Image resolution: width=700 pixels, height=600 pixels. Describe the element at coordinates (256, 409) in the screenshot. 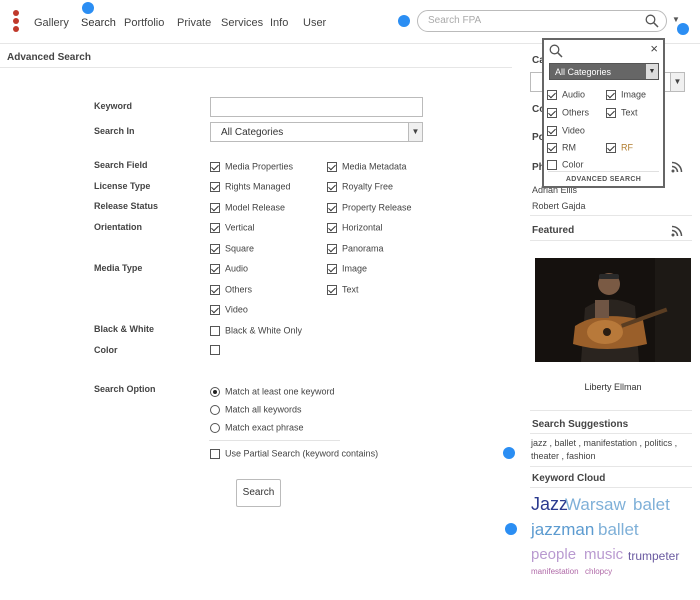

I see `radio-match-all-keywords: Match all keywords` at that location.